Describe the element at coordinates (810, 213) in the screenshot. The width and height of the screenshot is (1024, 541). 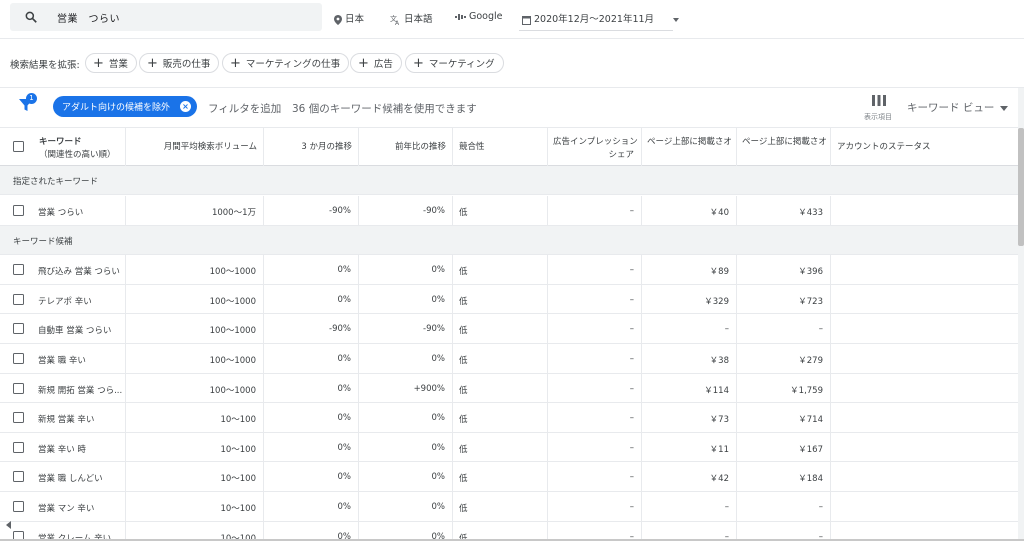
I see `cell-value: ￥433` at that location.